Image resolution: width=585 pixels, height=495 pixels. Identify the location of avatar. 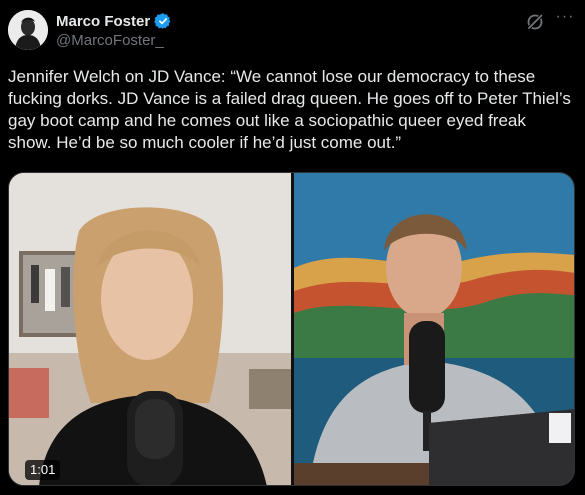
(28, 30).